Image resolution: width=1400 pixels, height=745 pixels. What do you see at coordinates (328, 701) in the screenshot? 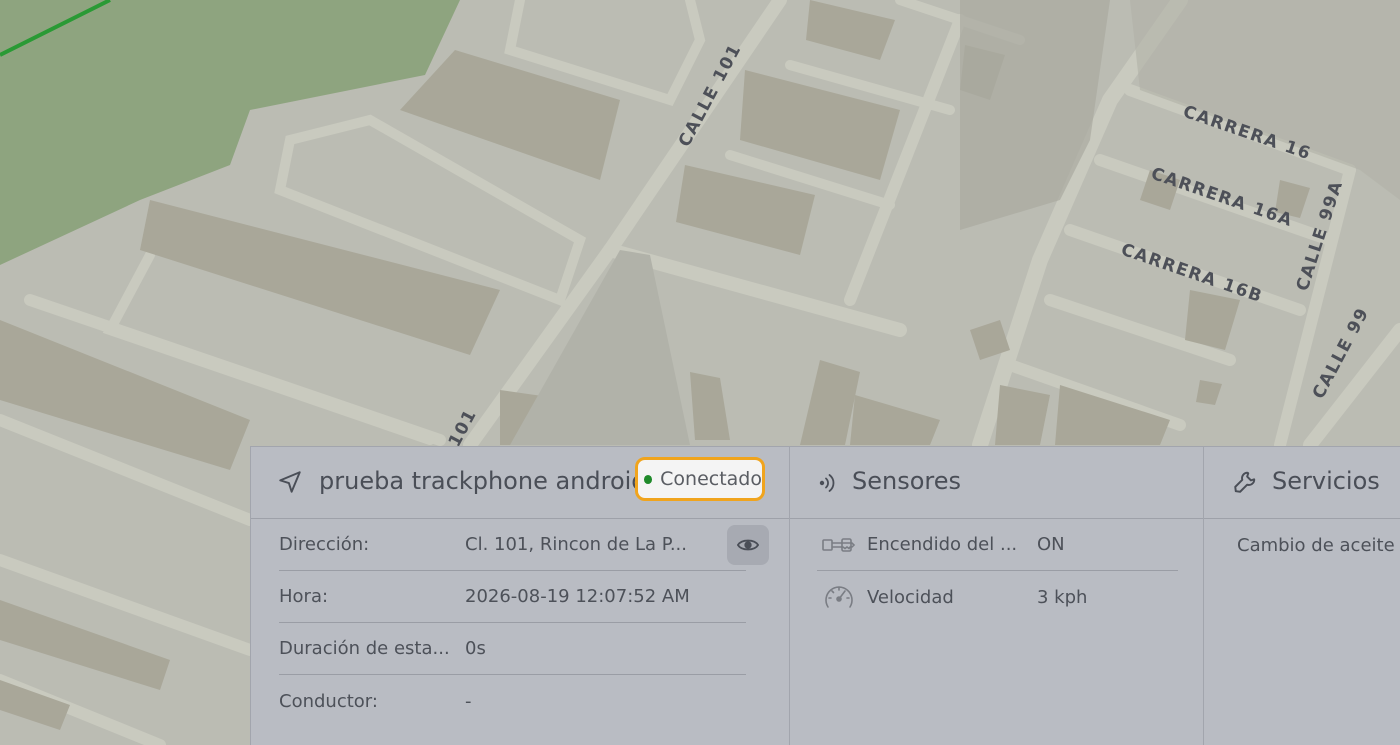
I see `driver-label: Conductor:` at bounding box center [328, 701].